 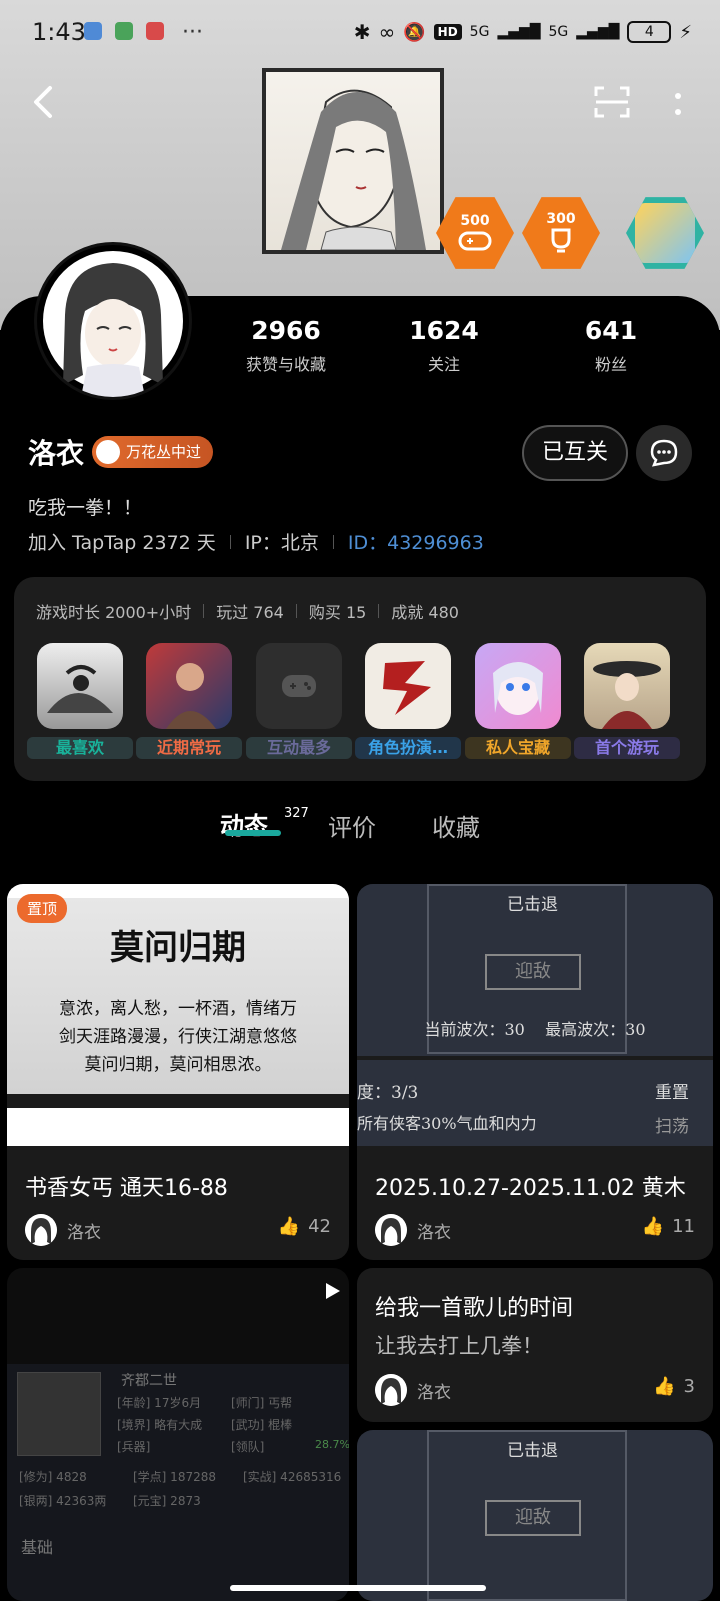 What do you see at coordinates (281, 543) in the screenshot?
I see `ip-location: IP：北京` at bounding box center [281, 543].